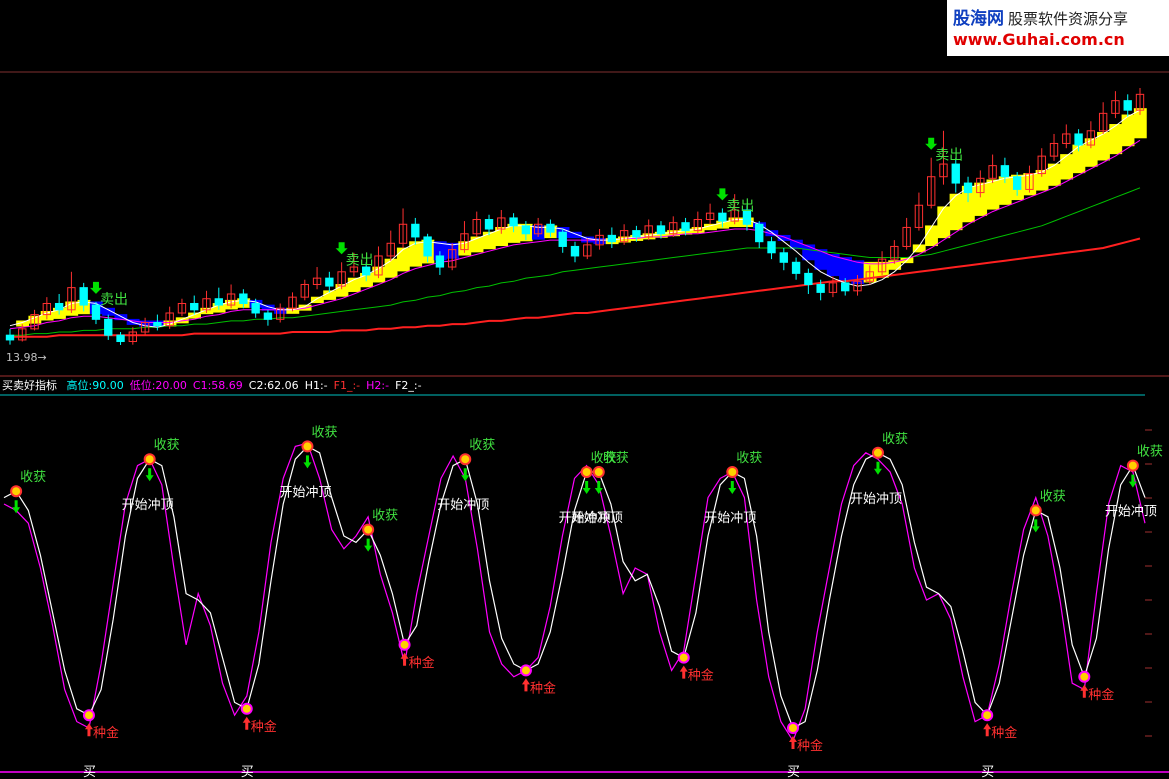 This screenshot has height=779, width=1169. Describe the element at coordinates (273, 385) in the screenshot. I see `indicator-value-3: C2:62.06` at that location.